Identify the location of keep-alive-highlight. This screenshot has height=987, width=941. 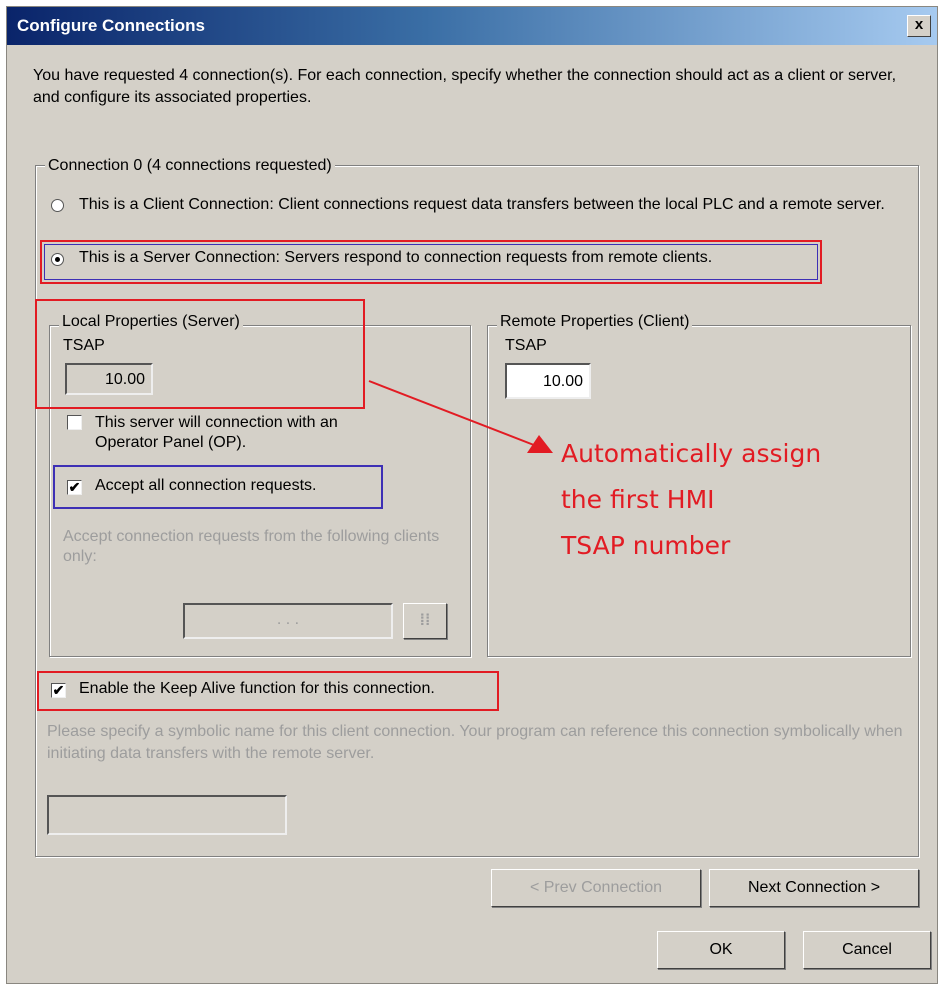
(268, 691).